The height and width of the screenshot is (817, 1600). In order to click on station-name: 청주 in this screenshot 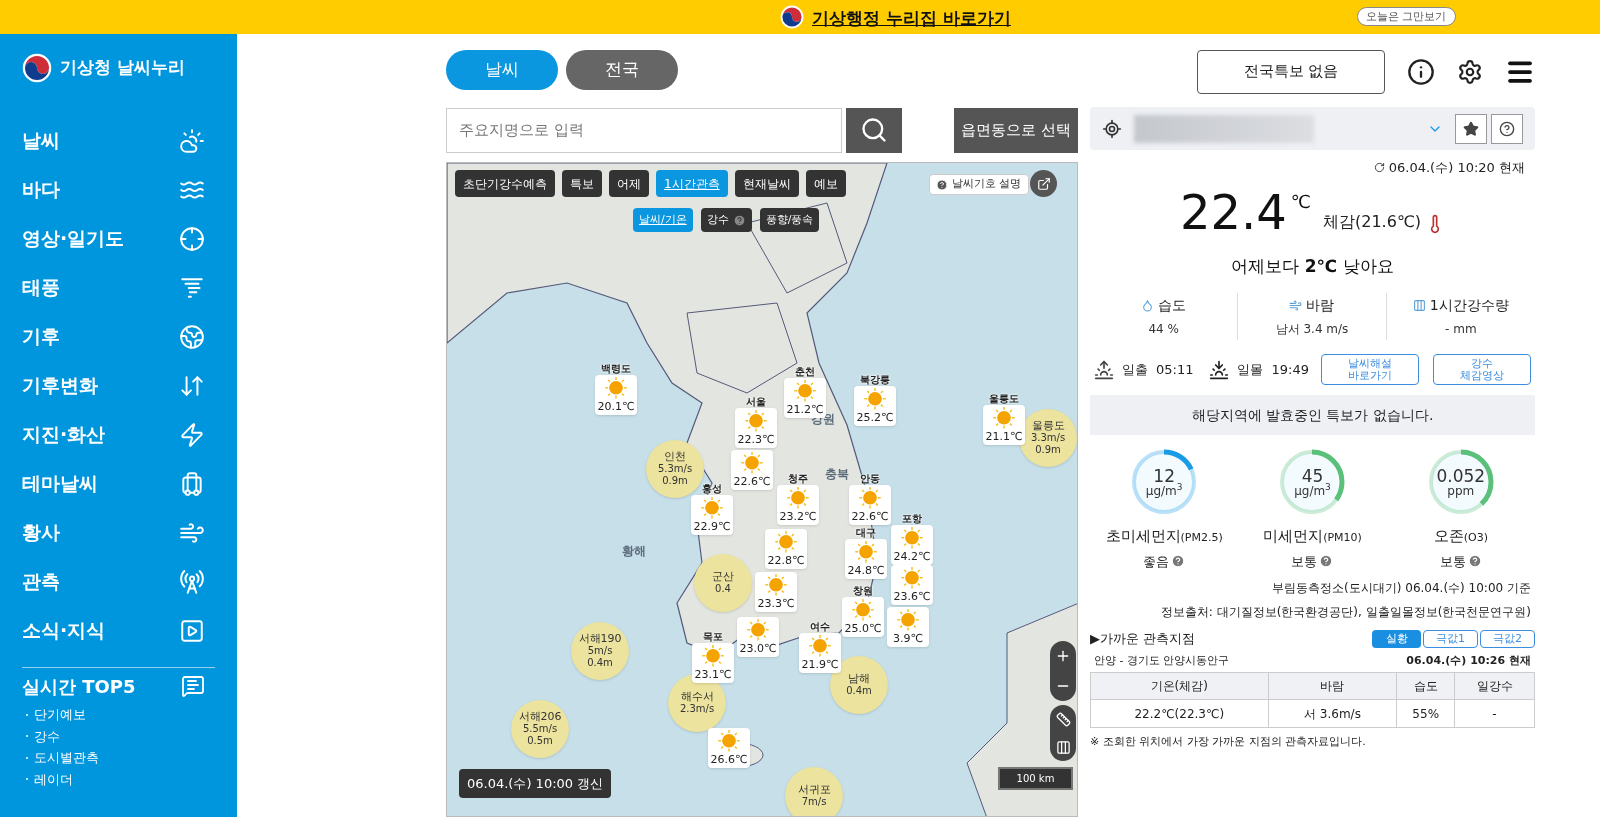, I will do `click(798, 479)`.